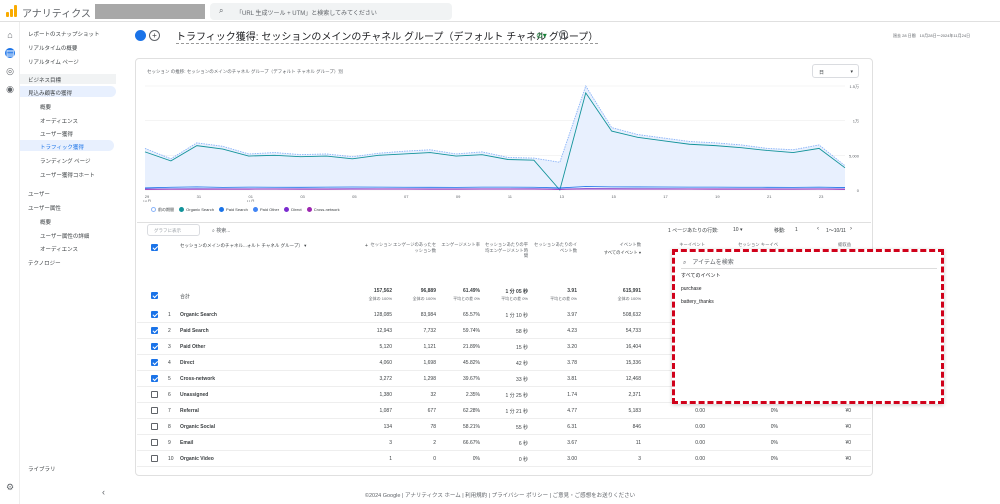  I want to click on row-value: 12,468, so click(633, 379).